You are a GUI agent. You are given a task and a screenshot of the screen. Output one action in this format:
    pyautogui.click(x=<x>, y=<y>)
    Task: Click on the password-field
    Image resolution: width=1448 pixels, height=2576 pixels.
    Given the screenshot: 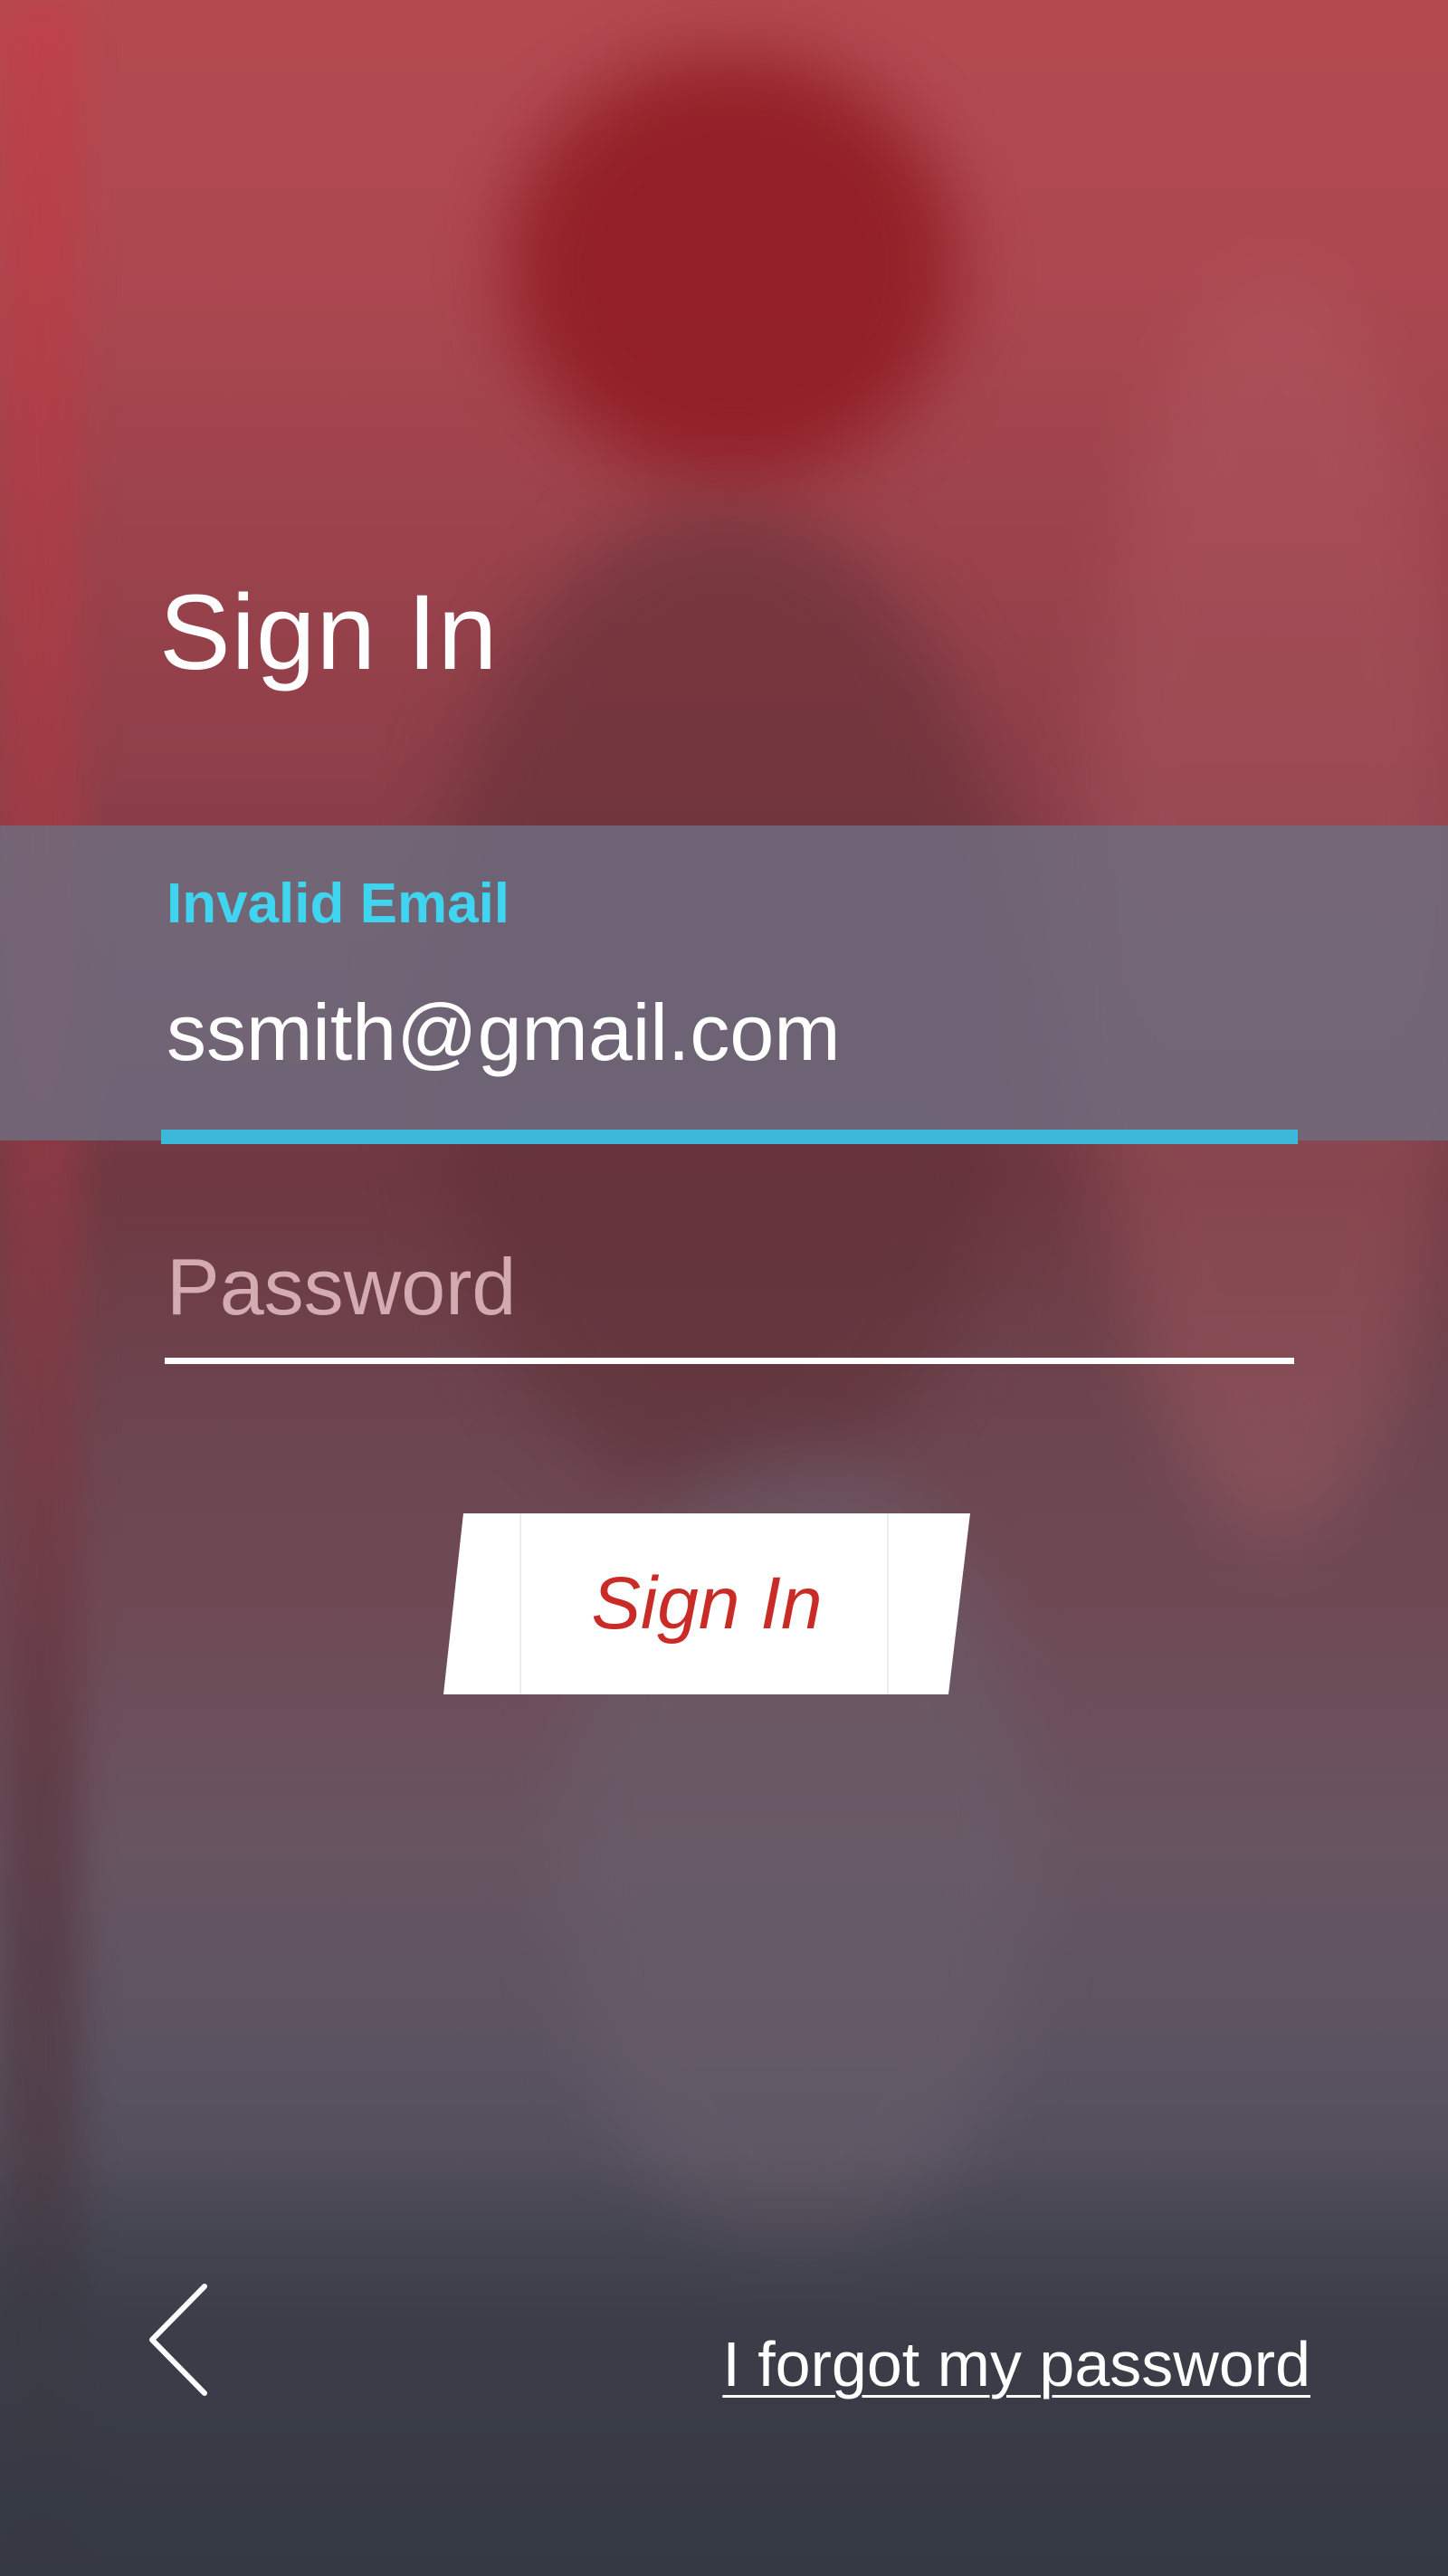 What is the action you would take?
    pyautogui.click(x=728, y=1287)
    